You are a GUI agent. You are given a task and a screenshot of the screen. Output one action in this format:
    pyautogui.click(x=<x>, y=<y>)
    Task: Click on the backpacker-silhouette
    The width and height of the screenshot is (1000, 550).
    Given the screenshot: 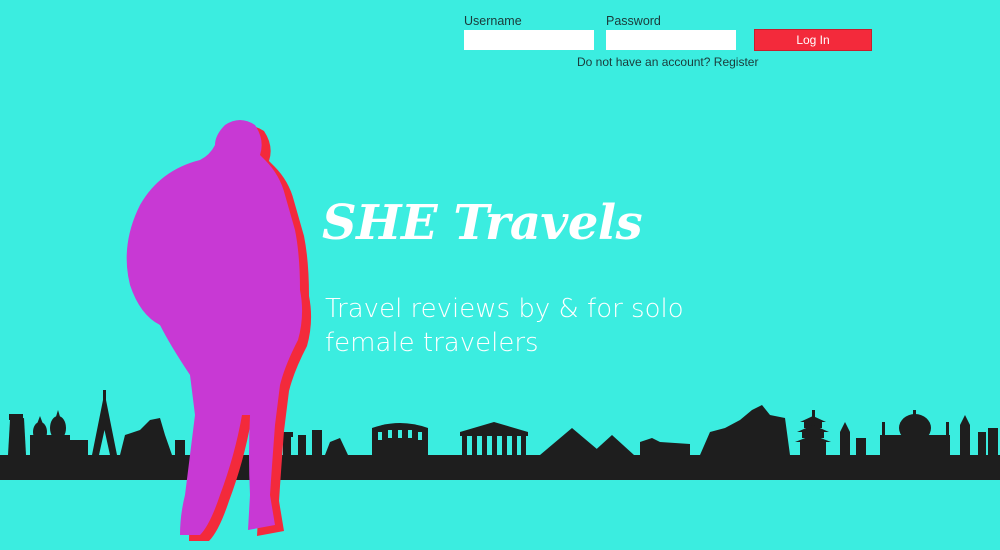 What is the action you would take?
    pyautogui.click(x=219, y=330)
    